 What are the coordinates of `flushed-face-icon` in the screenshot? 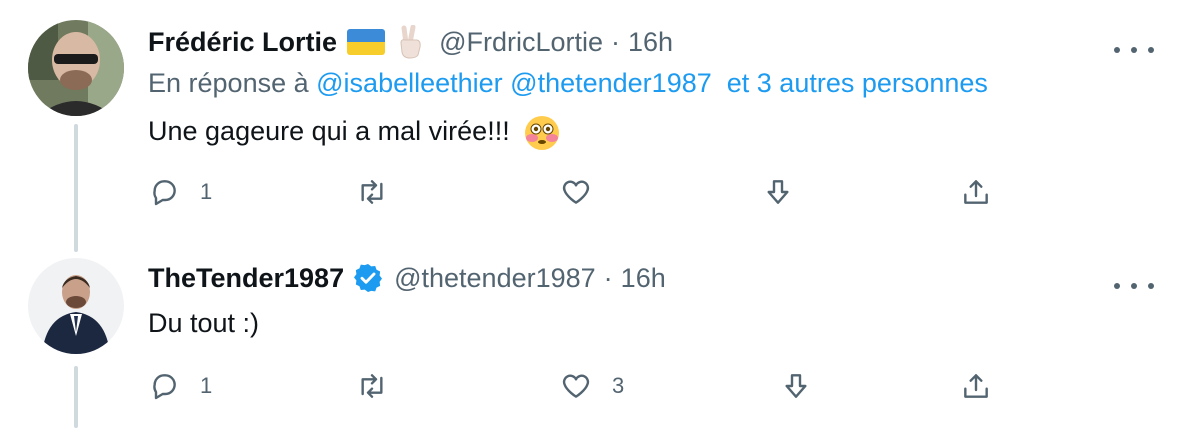 It's located at (542, 133).